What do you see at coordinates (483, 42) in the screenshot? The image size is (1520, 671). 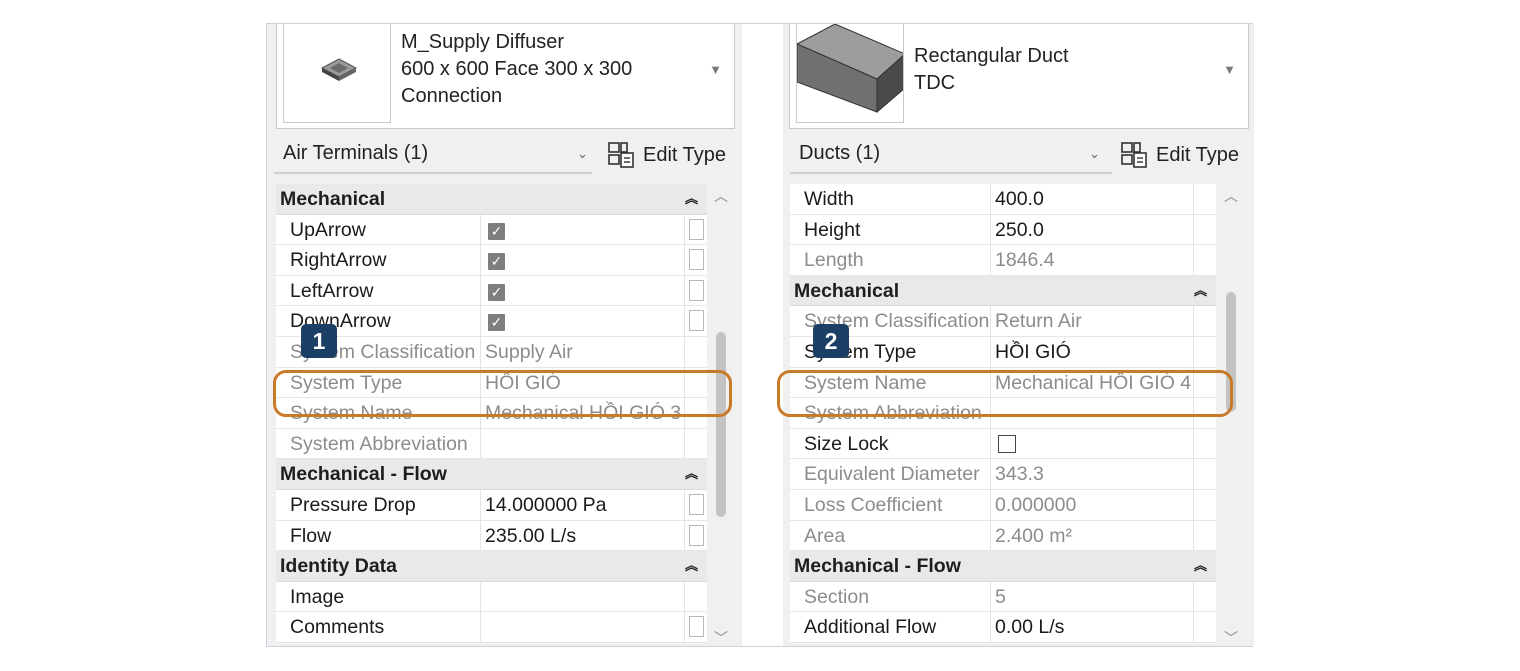 I see `type-family: M_Supply Diffuser` at bounding box center [483, 42].